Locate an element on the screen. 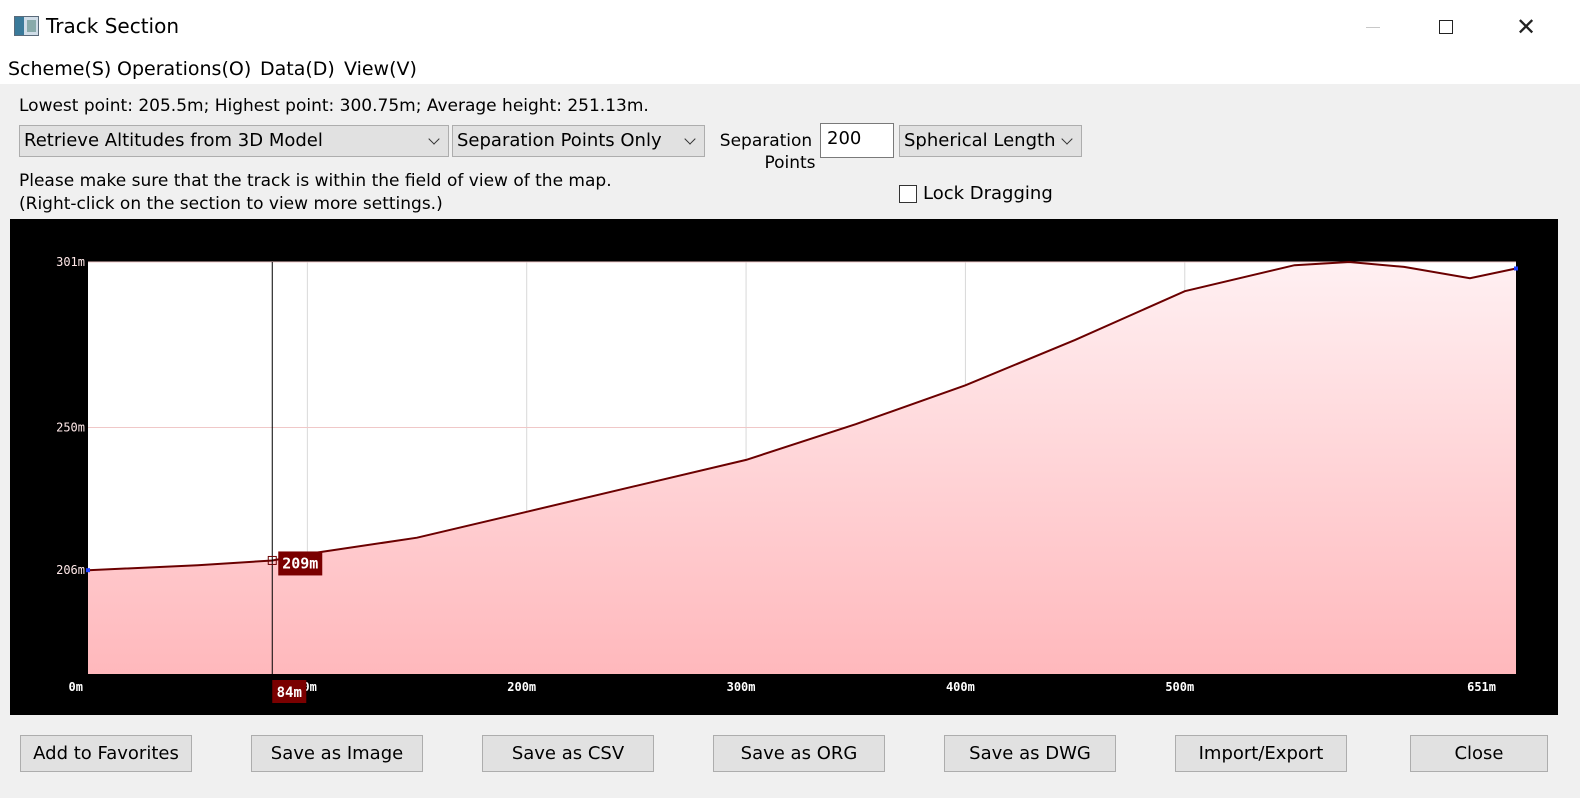 The width and height of the screenshot is (1580, 798). maximize-button is located at coordinates (1446, 27).